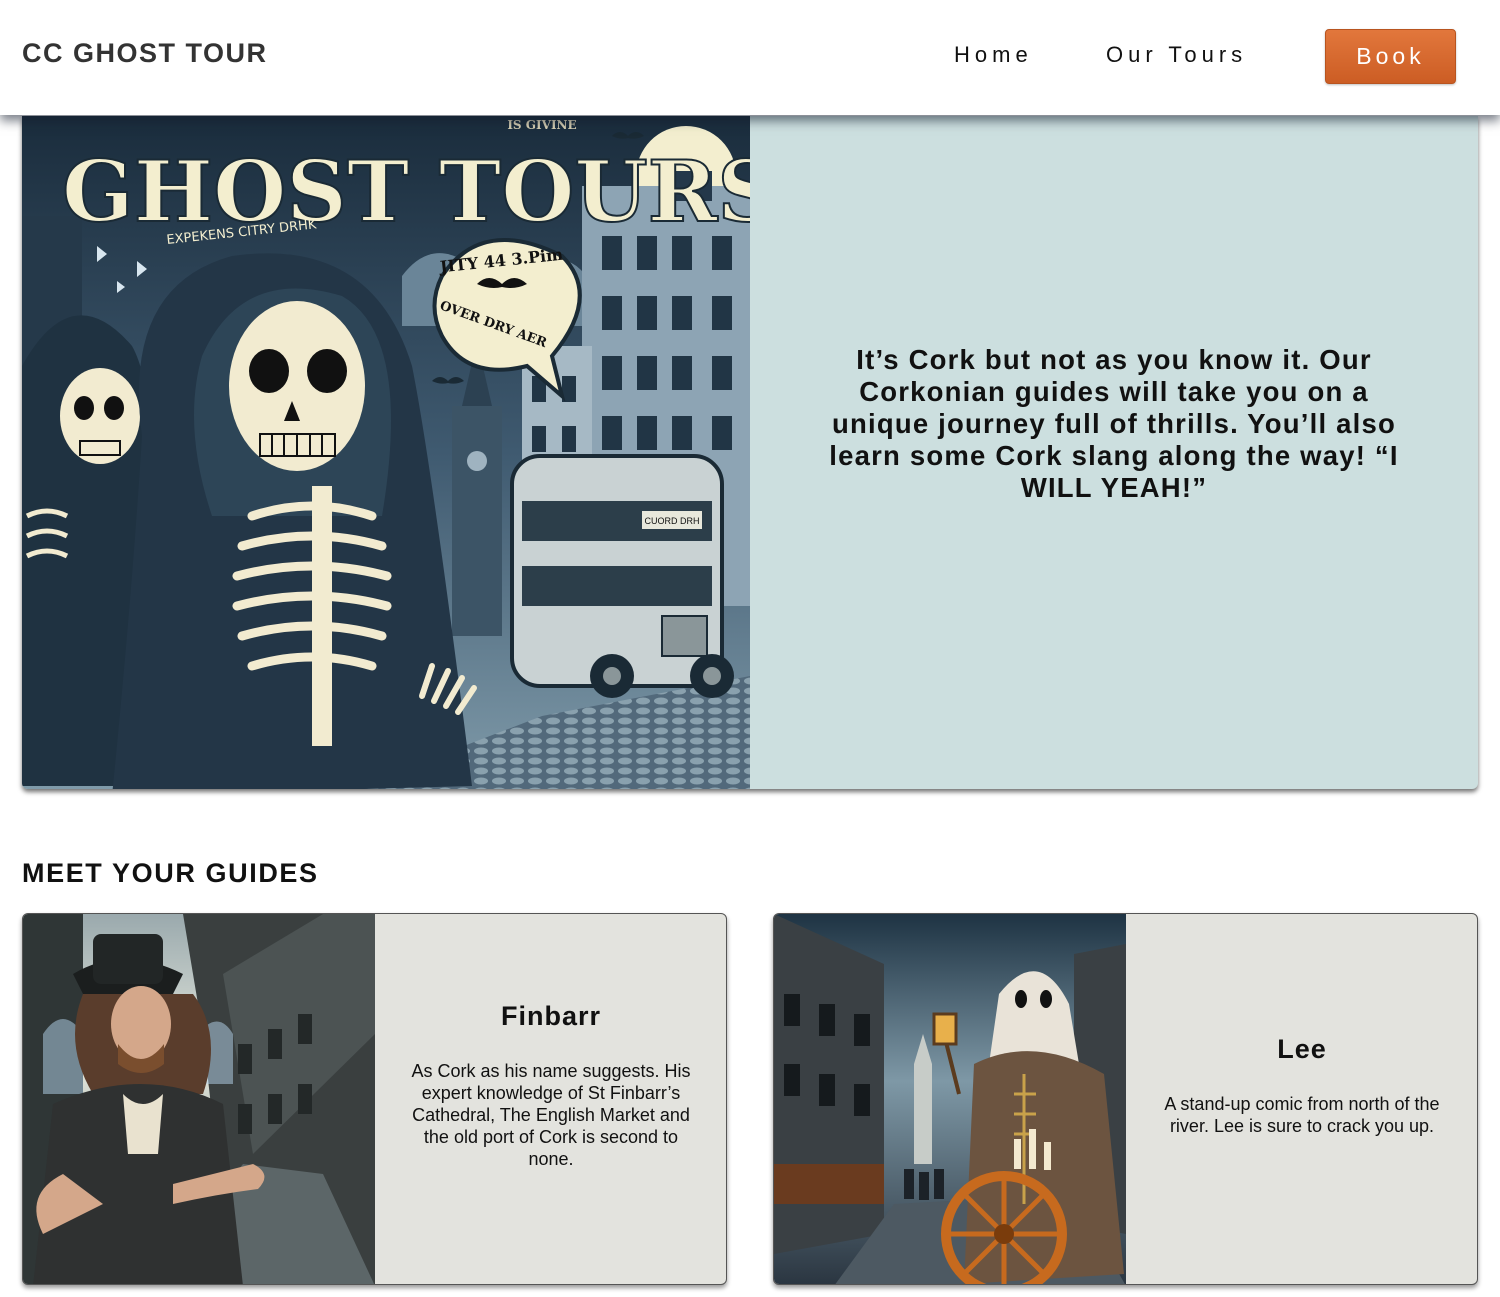 This screenshot has height=1297, width=1500. I want to click on guide-name: Lee, so click(1302, 1048).